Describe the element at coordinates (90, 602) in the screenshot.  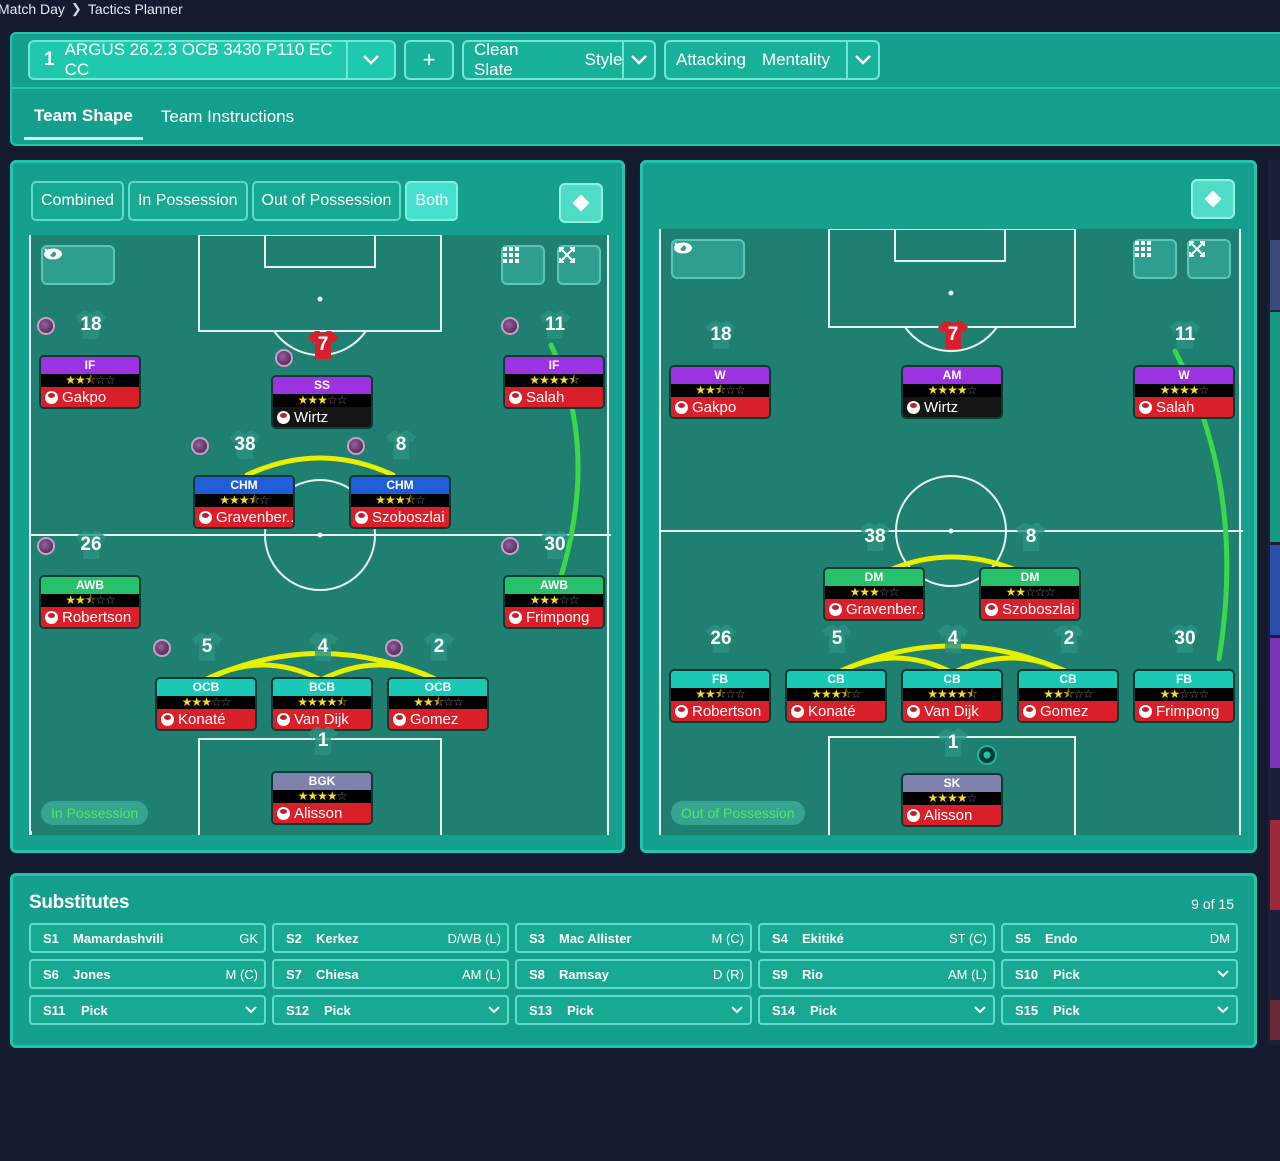
I see `player-role-card: AWB ★★⯪☆☆ Robertson` at that location.